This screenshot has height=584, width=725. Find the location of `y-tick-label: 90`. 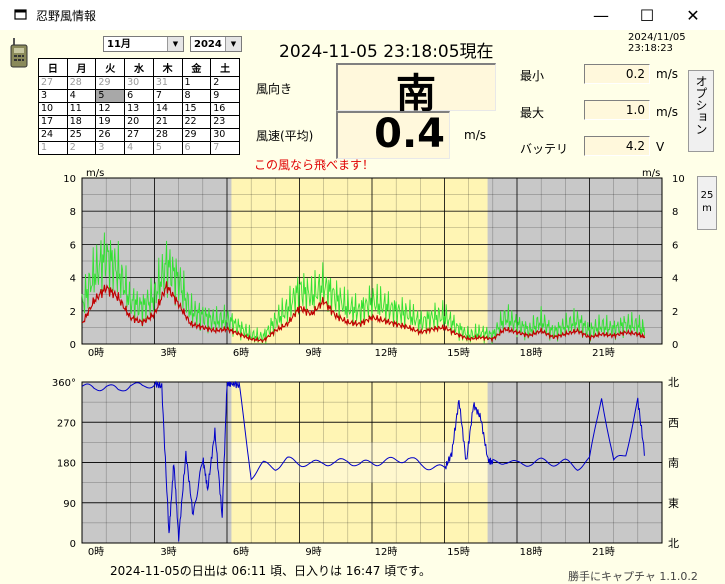

y-tick-label: 90 is located at coordinates (69, 504).